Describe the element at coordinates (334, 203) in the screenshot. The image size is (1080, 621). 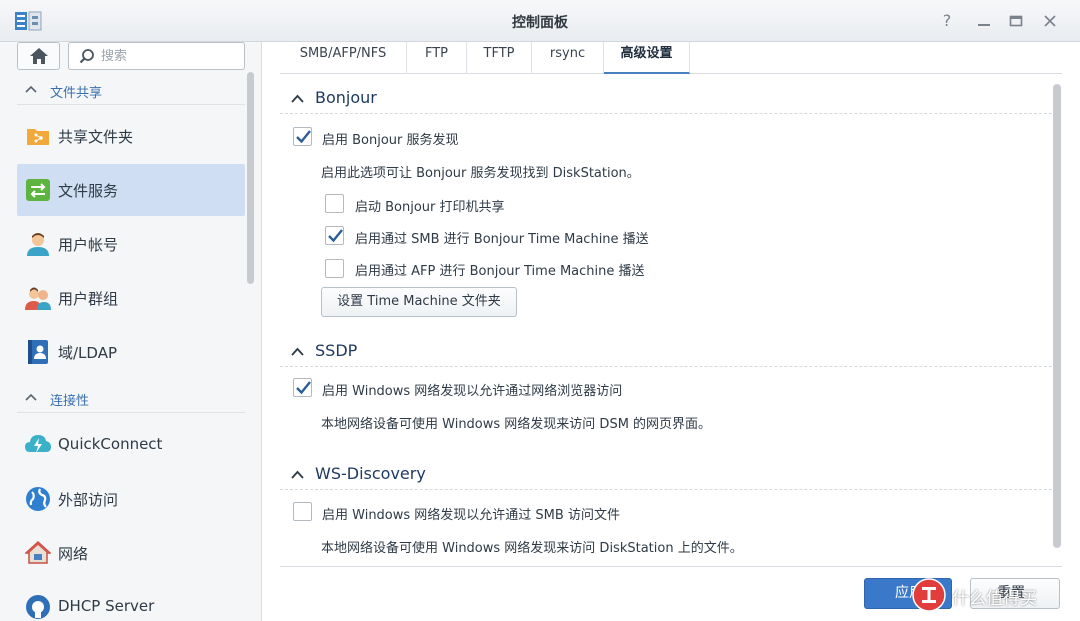
I see `bonjour-printer-sharing-checkbox` at that location.